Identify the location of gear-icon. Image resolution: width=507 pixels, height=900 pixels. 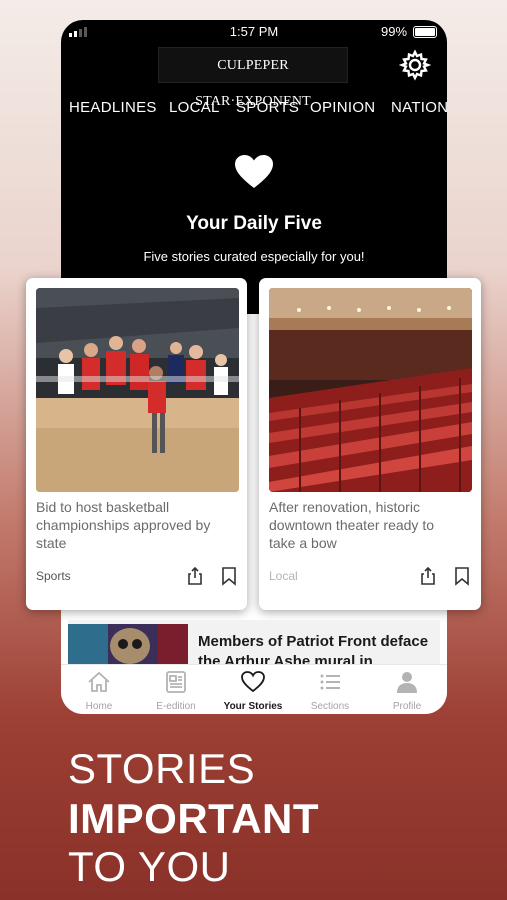
(415, 65).